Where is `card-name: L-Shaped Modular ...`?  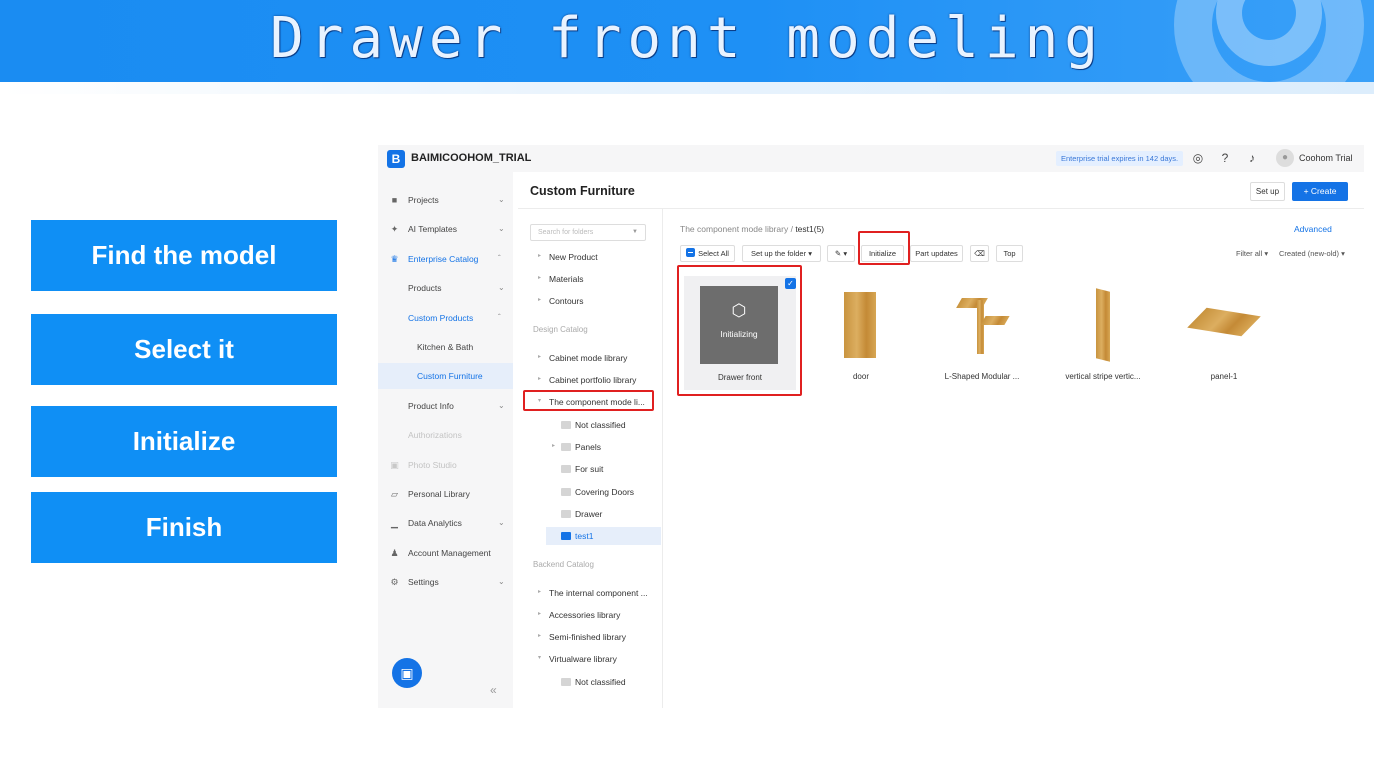 card-name: L-Shaped Modular ... is located at coordinates (982, 376).